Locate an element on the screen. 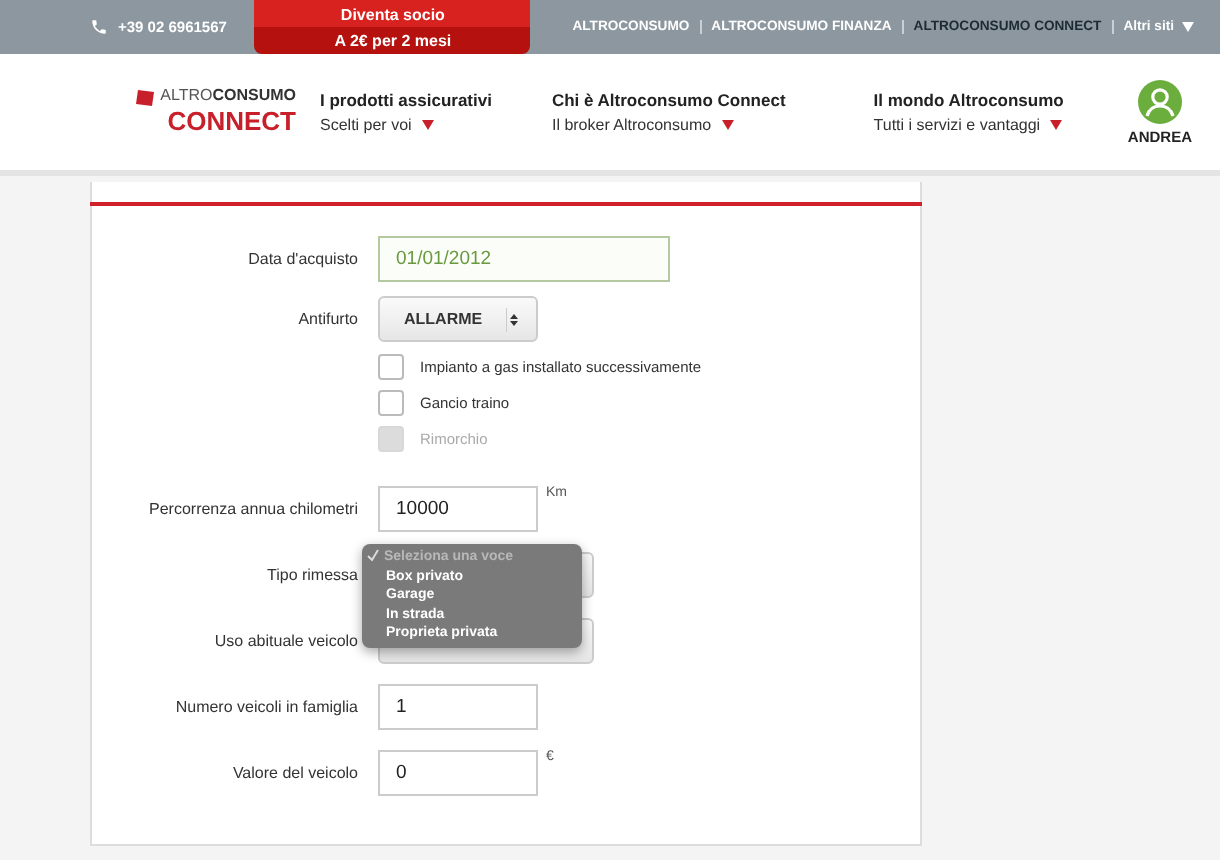 The image size is (1220, 860). join-button: Diventa socio A 2€ per 2 mesi is located at coordinates (392, 27).